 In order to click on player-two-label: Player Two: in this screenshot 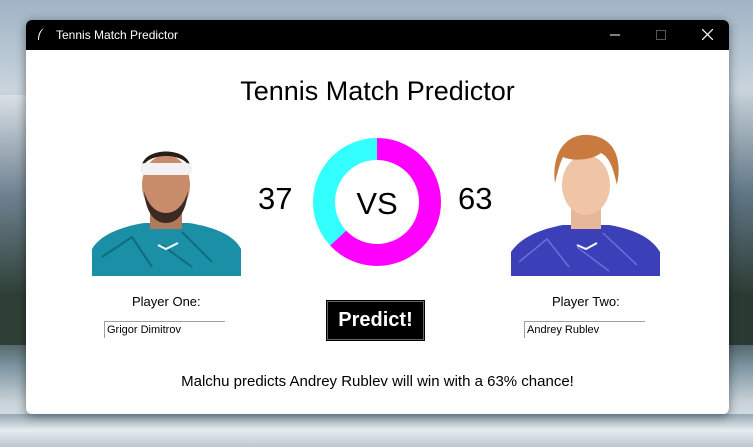, I will do `click(586, 301)`.